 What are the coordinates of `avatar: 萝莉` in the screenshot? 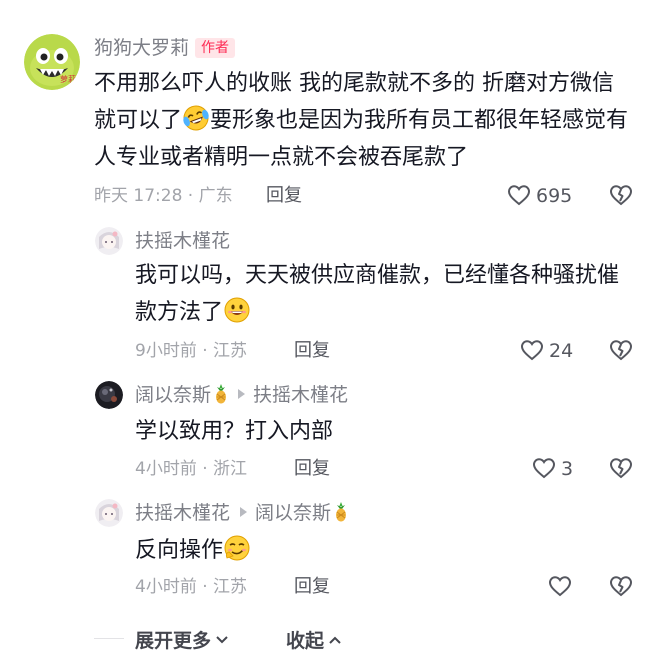 It's located at (52, 62).